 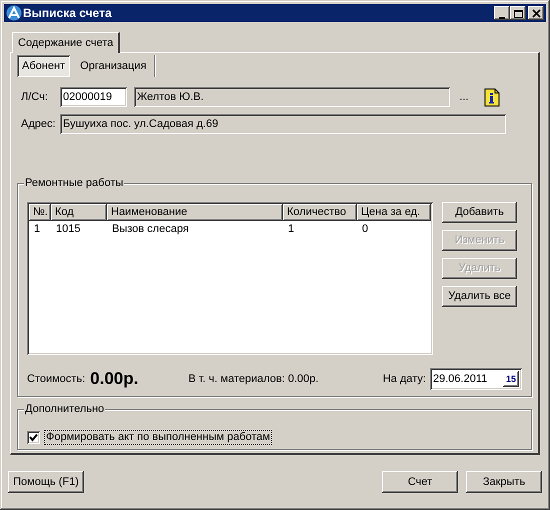 What do you see at coordinates (74, 183) in the screenshot?
I see `group-title: Ремонтные работы` at bounding box center [74, 183].